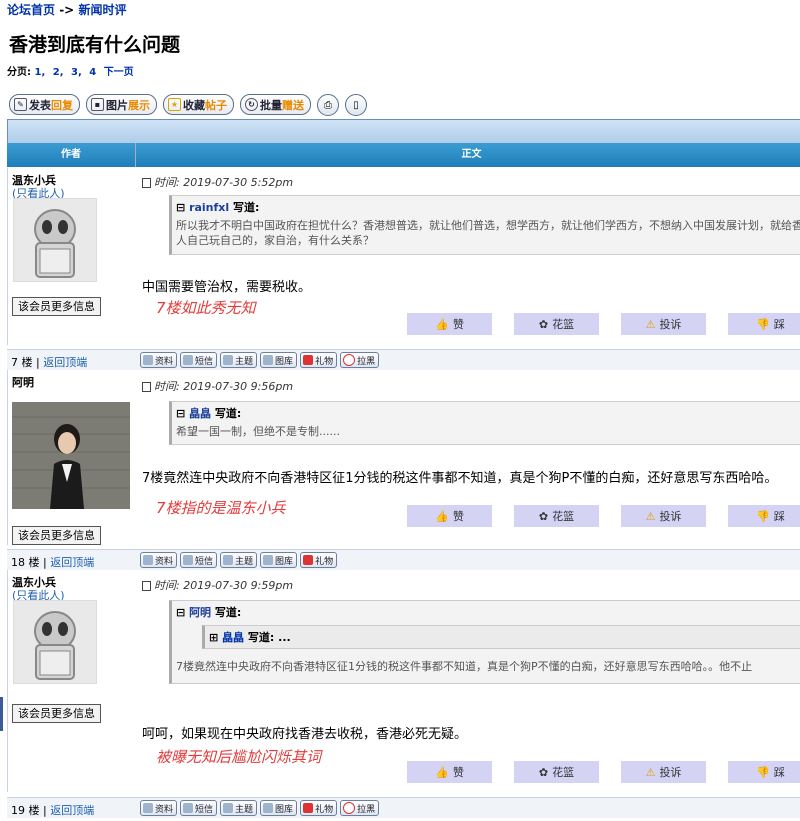 This screenshot has height=821, width=800. I want to click on page-link-4: 4, so click(92, 72).